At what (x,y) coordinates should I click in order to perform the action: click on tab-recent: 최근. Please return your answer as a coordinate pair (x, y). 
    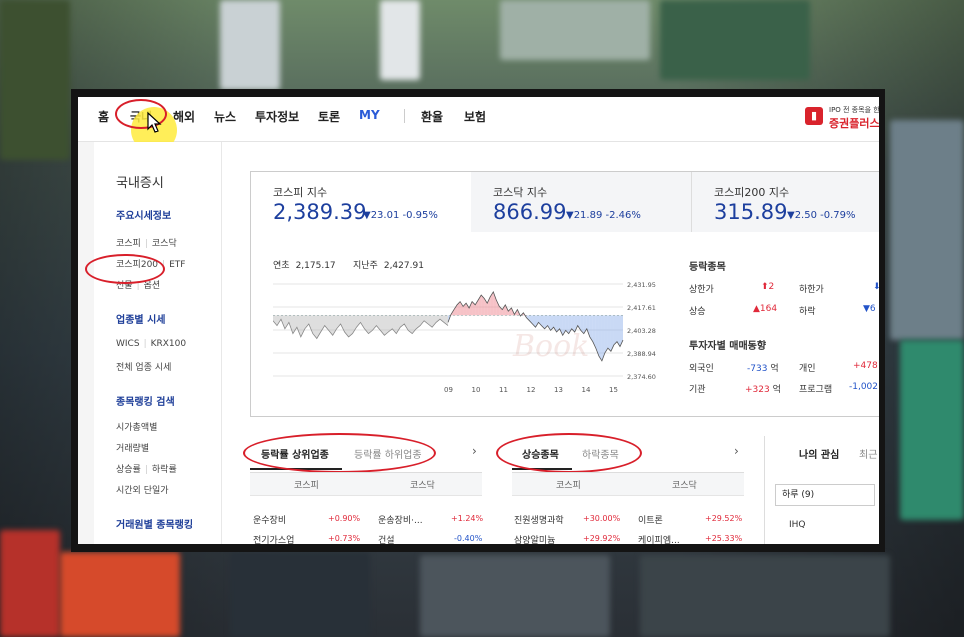
    Looking at the image, I should click on (868, 453).